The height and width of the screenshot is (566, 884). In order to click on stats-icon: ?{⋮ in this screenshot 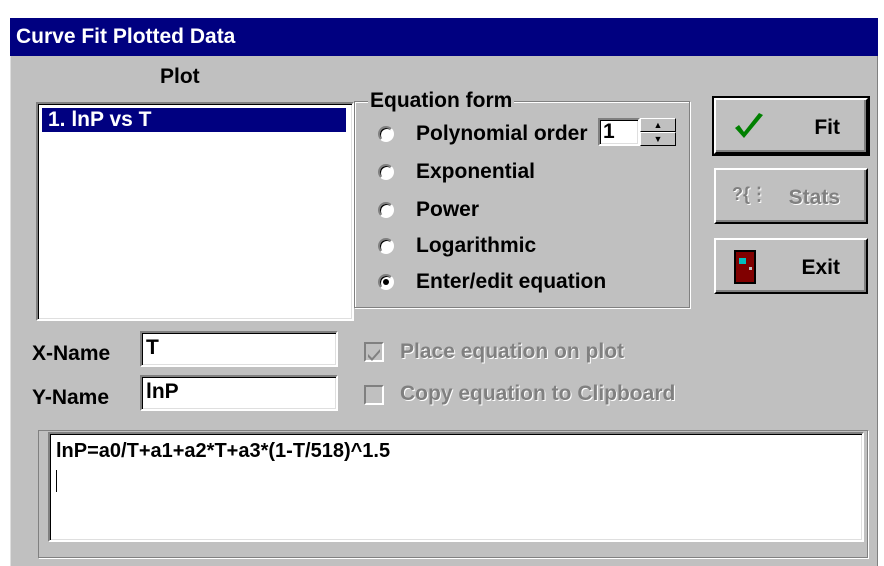, I will do `click(750, 194)`.